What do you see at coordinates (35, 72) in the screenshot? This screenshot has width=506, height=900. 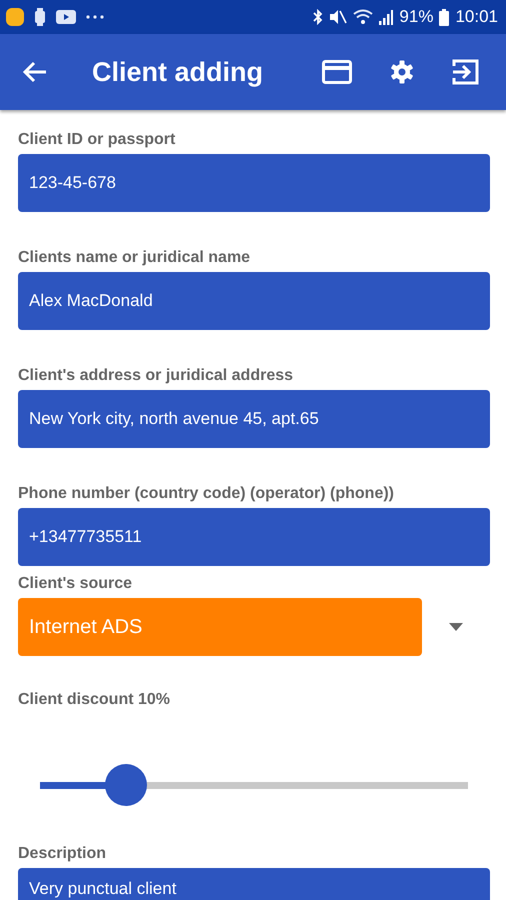 I see `back-arrow-icon` at bounding box center [35, 72].